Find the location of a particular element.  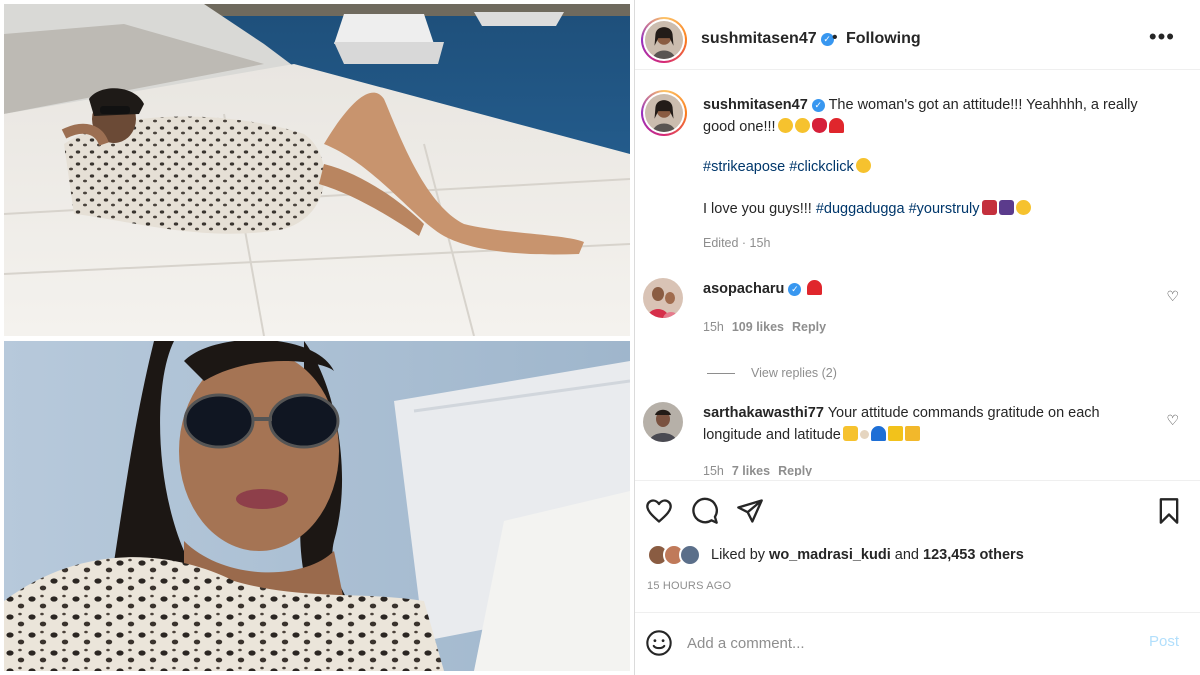

caption-hashtags: #strikeapose #clickclick is located at coordinates (928, 167).